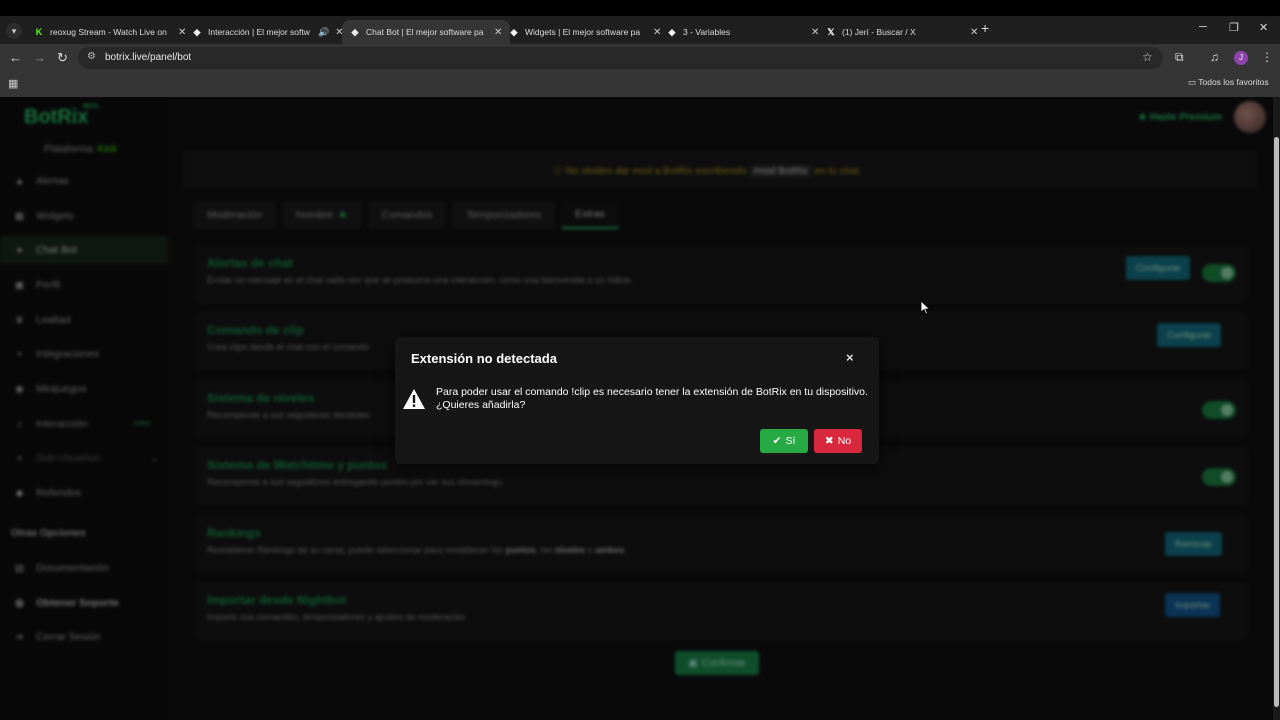  I want to click on browser-tab-5: ◈ 3 - Variables ✕, so click(743, 32).